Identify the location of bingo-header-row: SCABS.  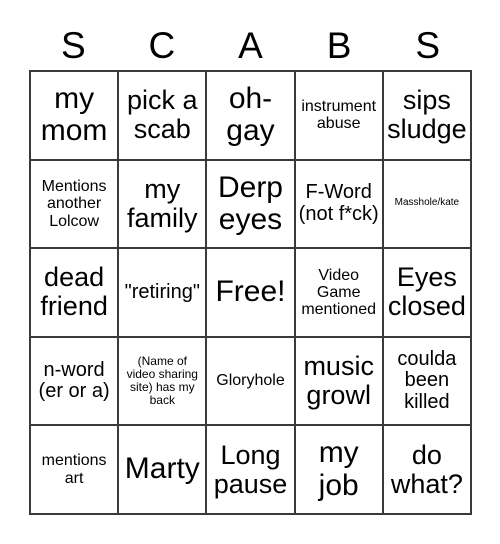
(250, 45).